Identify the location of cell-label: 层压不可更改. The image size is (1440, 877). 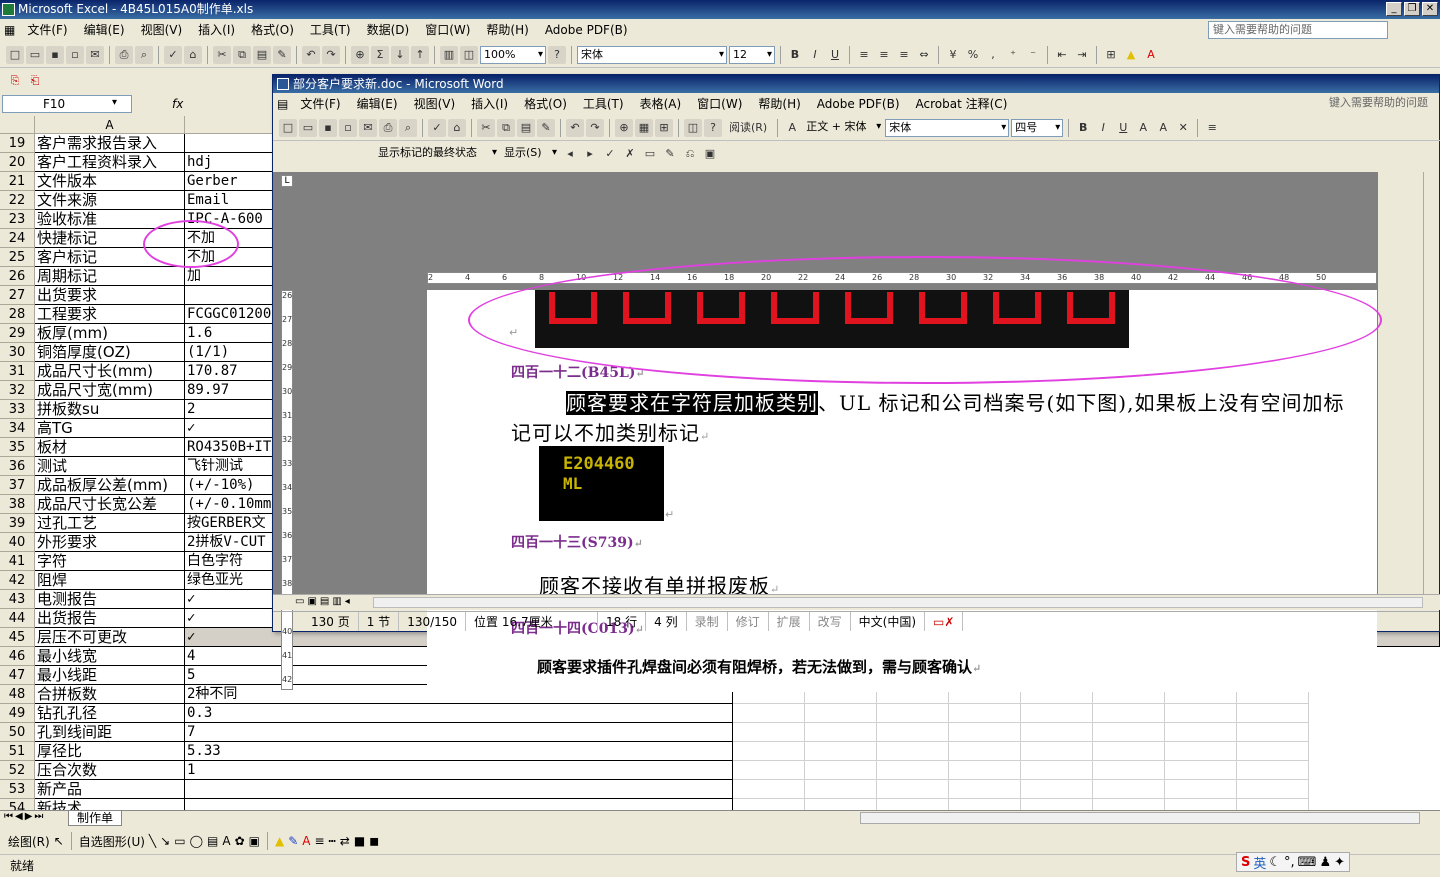
(110, 637).